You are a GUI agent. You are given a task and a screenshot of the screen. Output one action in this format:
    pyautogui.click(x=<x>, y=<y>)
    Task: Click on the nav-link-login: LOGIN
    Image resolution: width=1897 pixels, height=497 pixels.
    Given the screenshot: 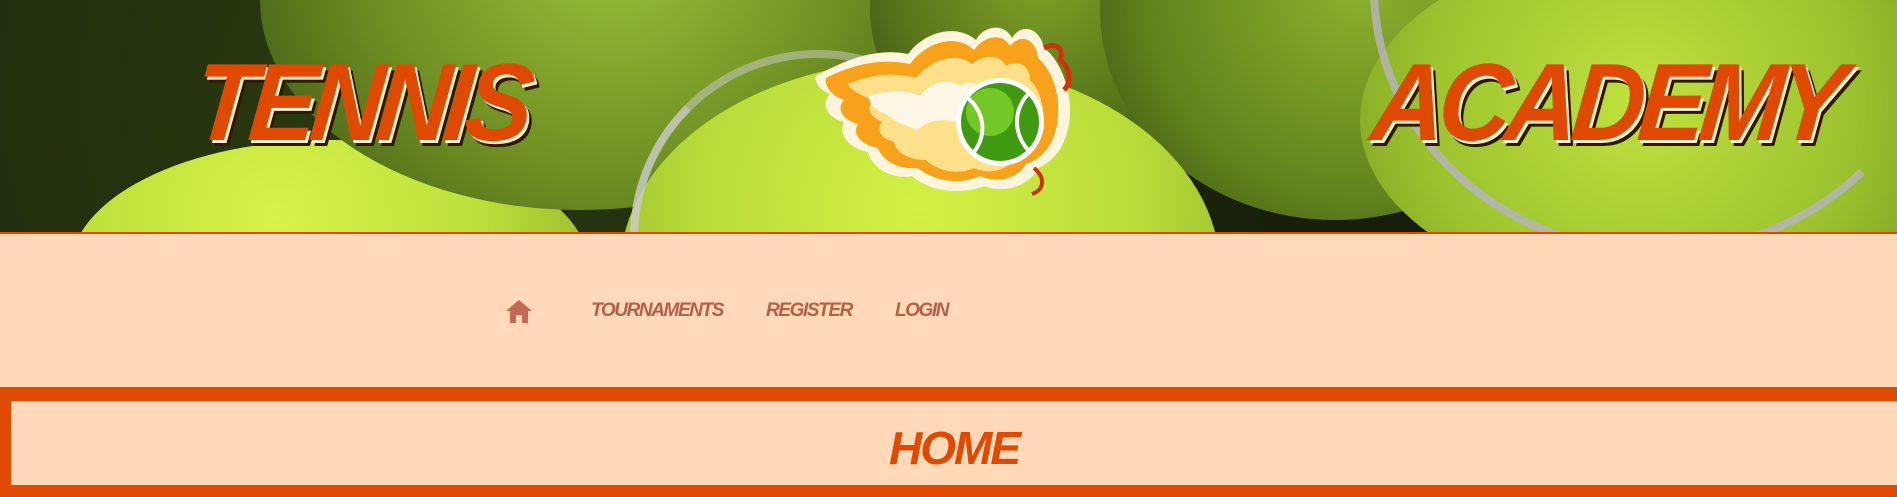 What is the action you would take?
    pyautogui.click(x=922, y=311)
    